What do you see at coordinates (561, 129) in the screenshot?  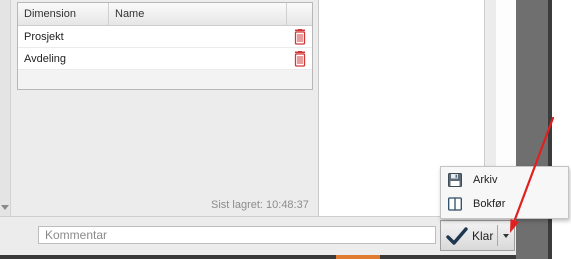 I see `right-margin` at bounding box center [561, 129].